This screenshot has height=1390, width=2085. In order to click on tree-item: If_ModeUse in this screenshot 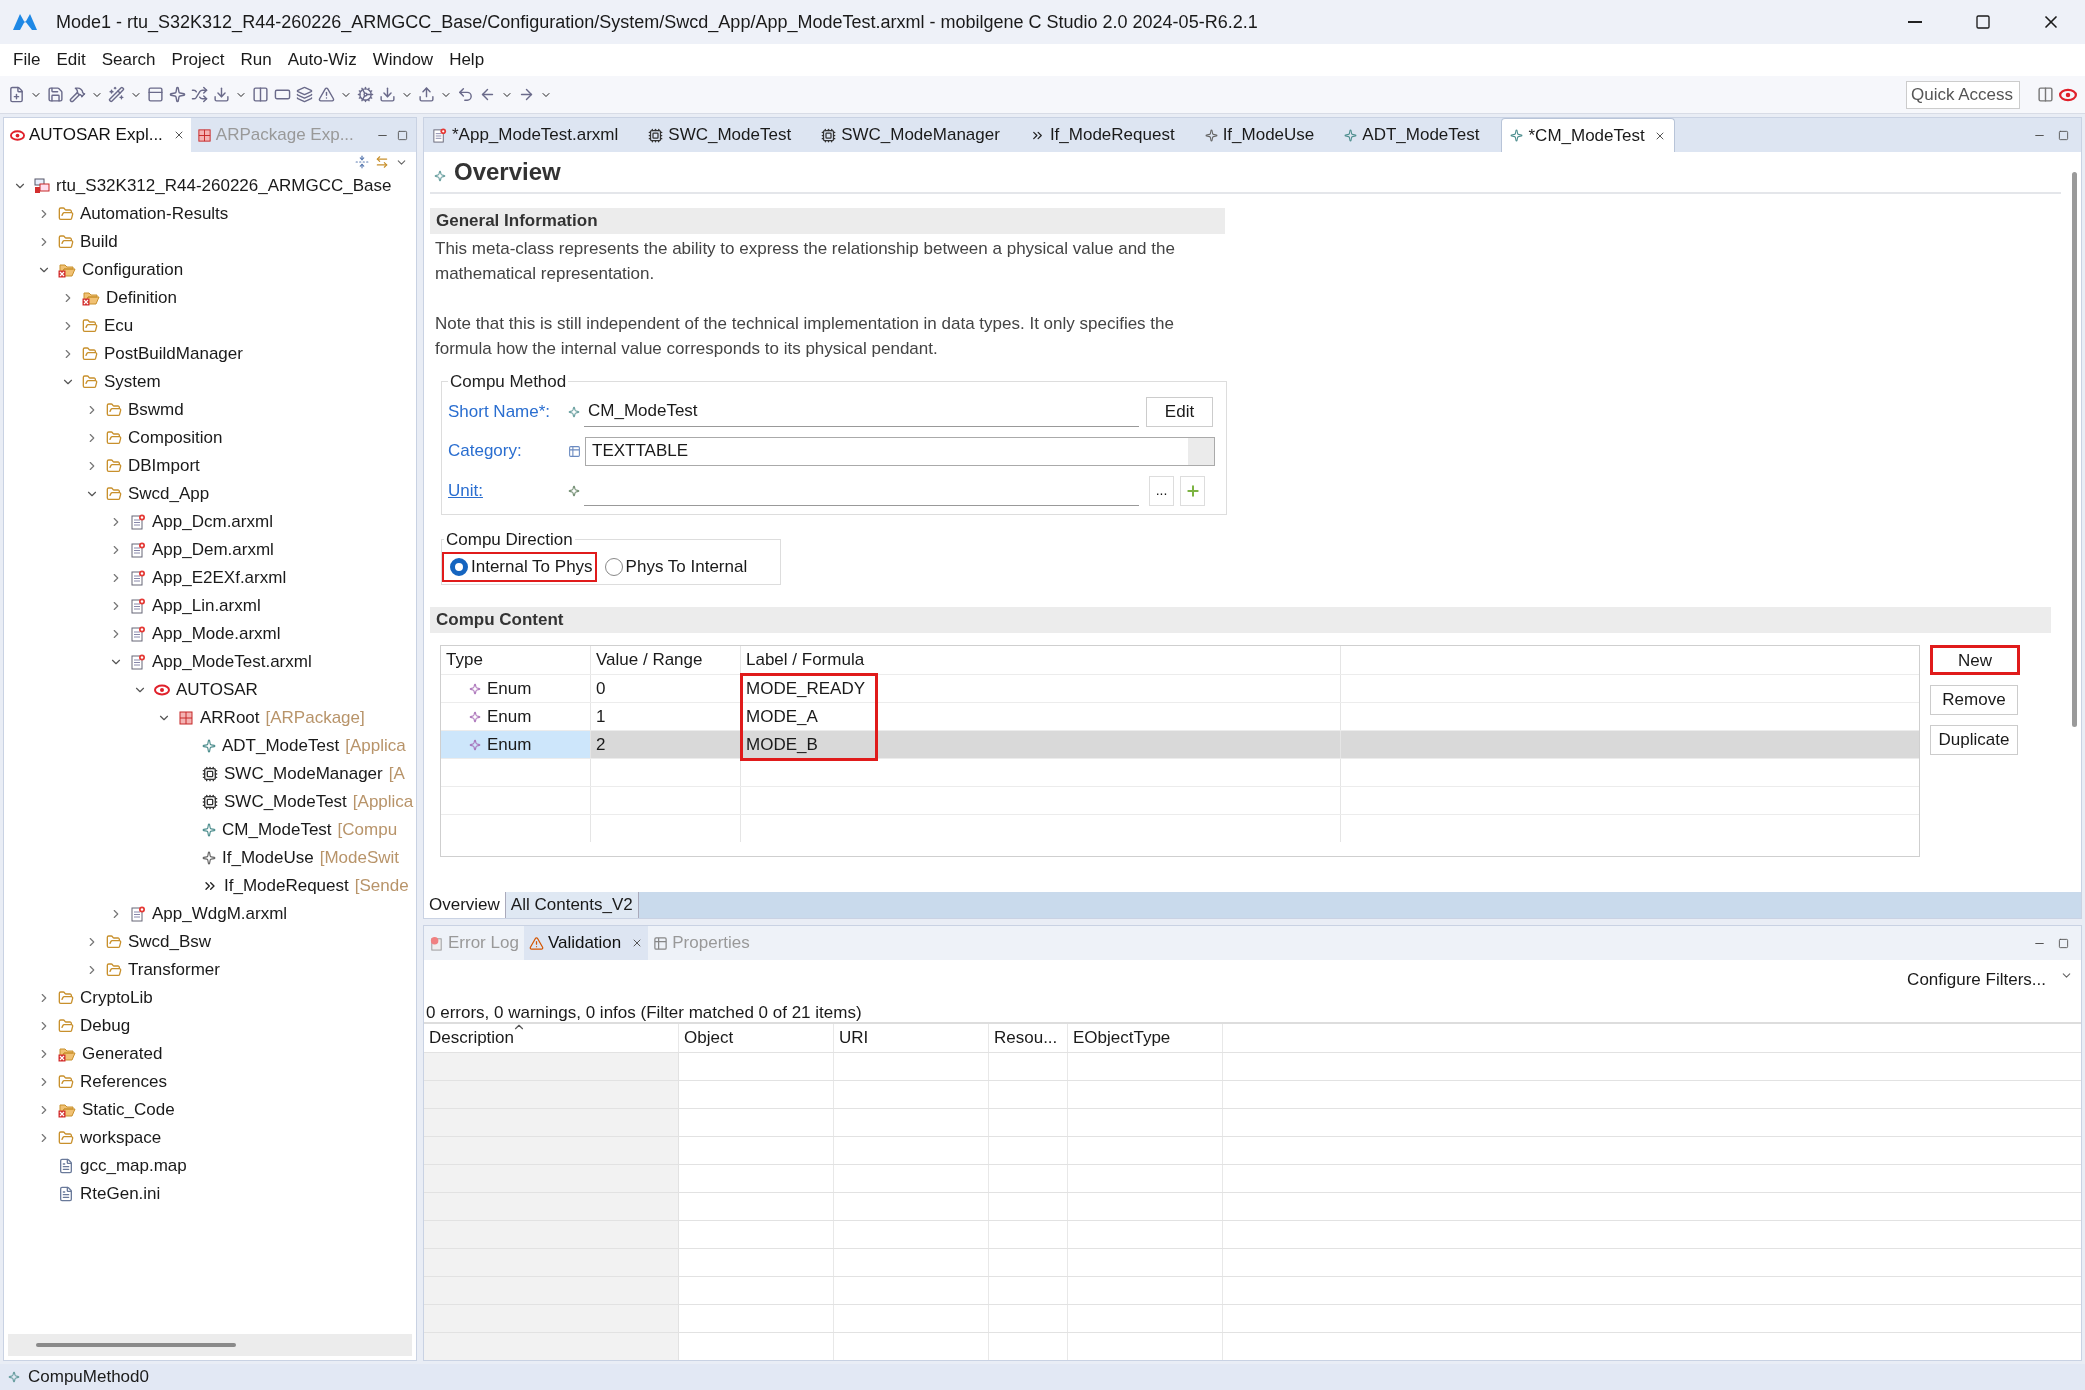, I will do `click(268, 858)`.